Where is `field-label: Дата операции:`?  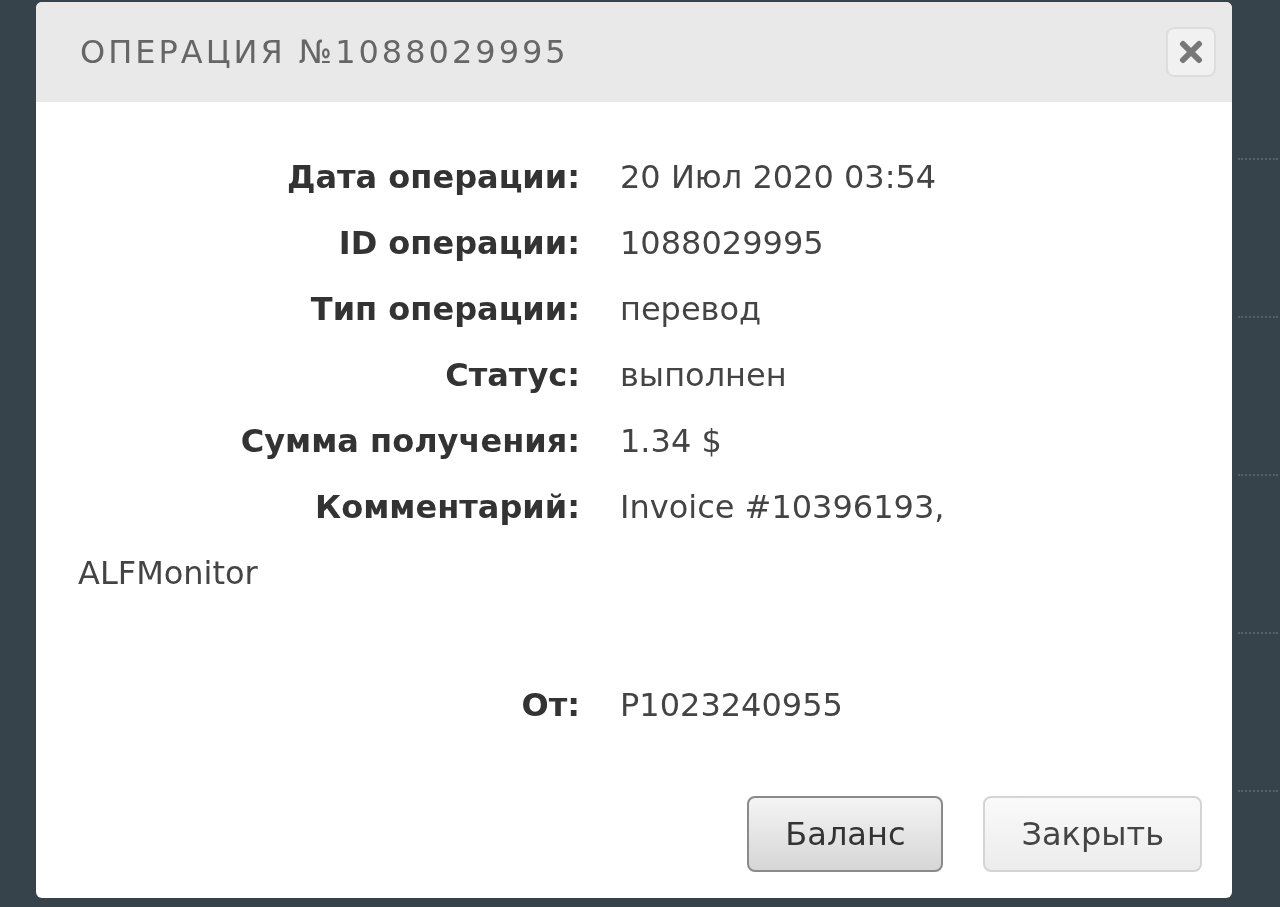
field-label: Дата операции: is located at coordinates (432, 177).